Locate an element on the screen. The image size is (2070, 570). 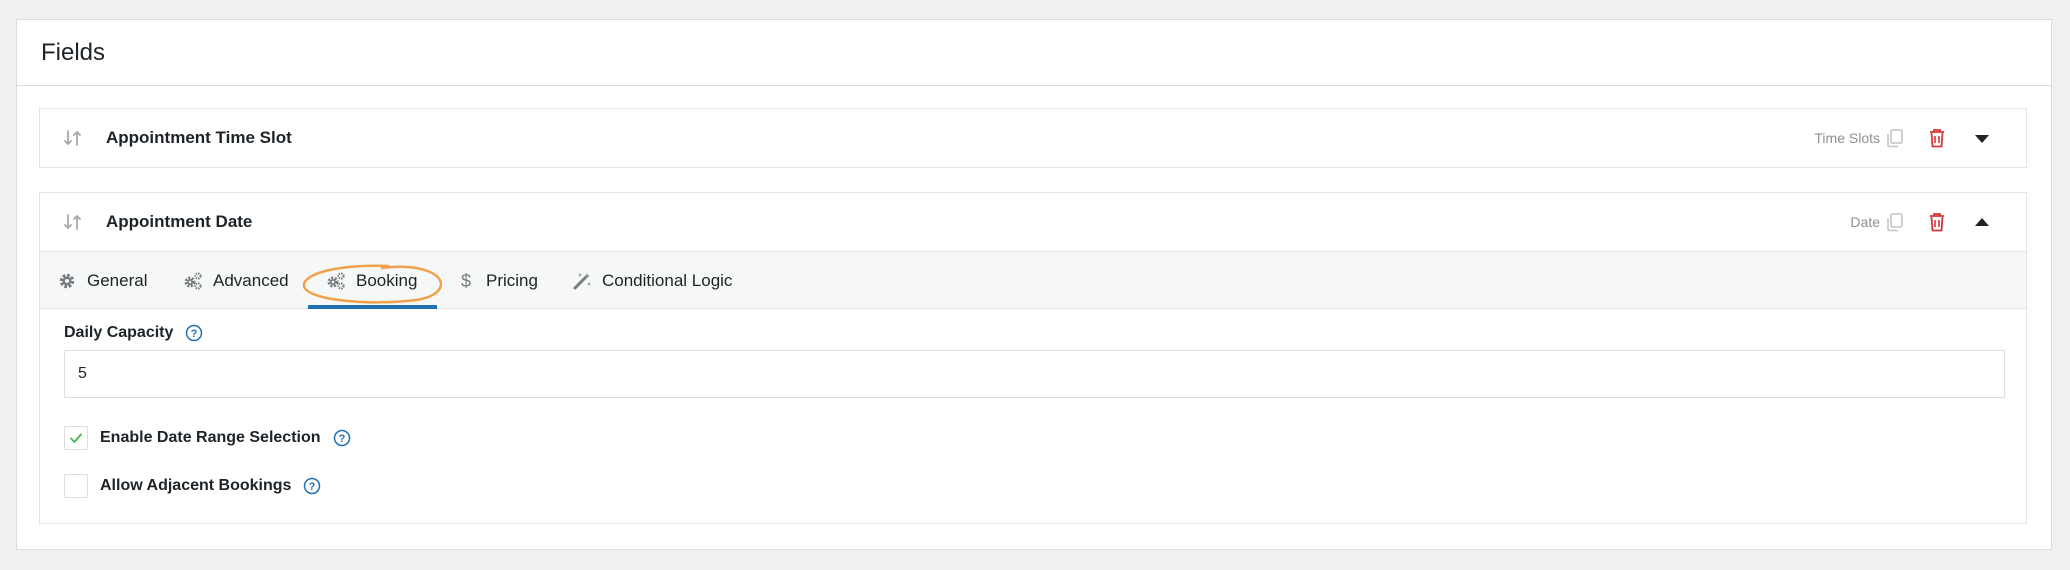
tab-general: General is located at coordinates (102, 280).